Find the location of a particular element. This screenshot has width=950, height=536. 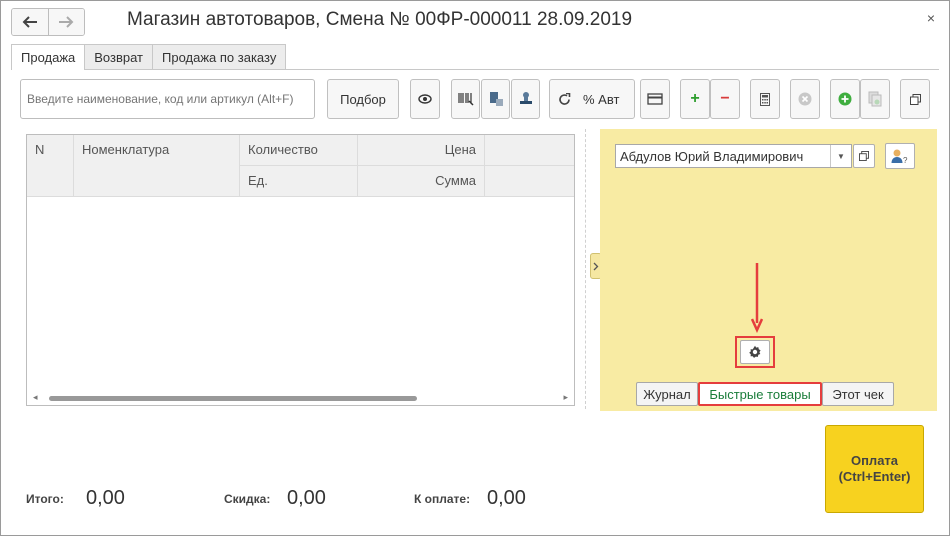

forward-button is located at coordinates (65, 22).